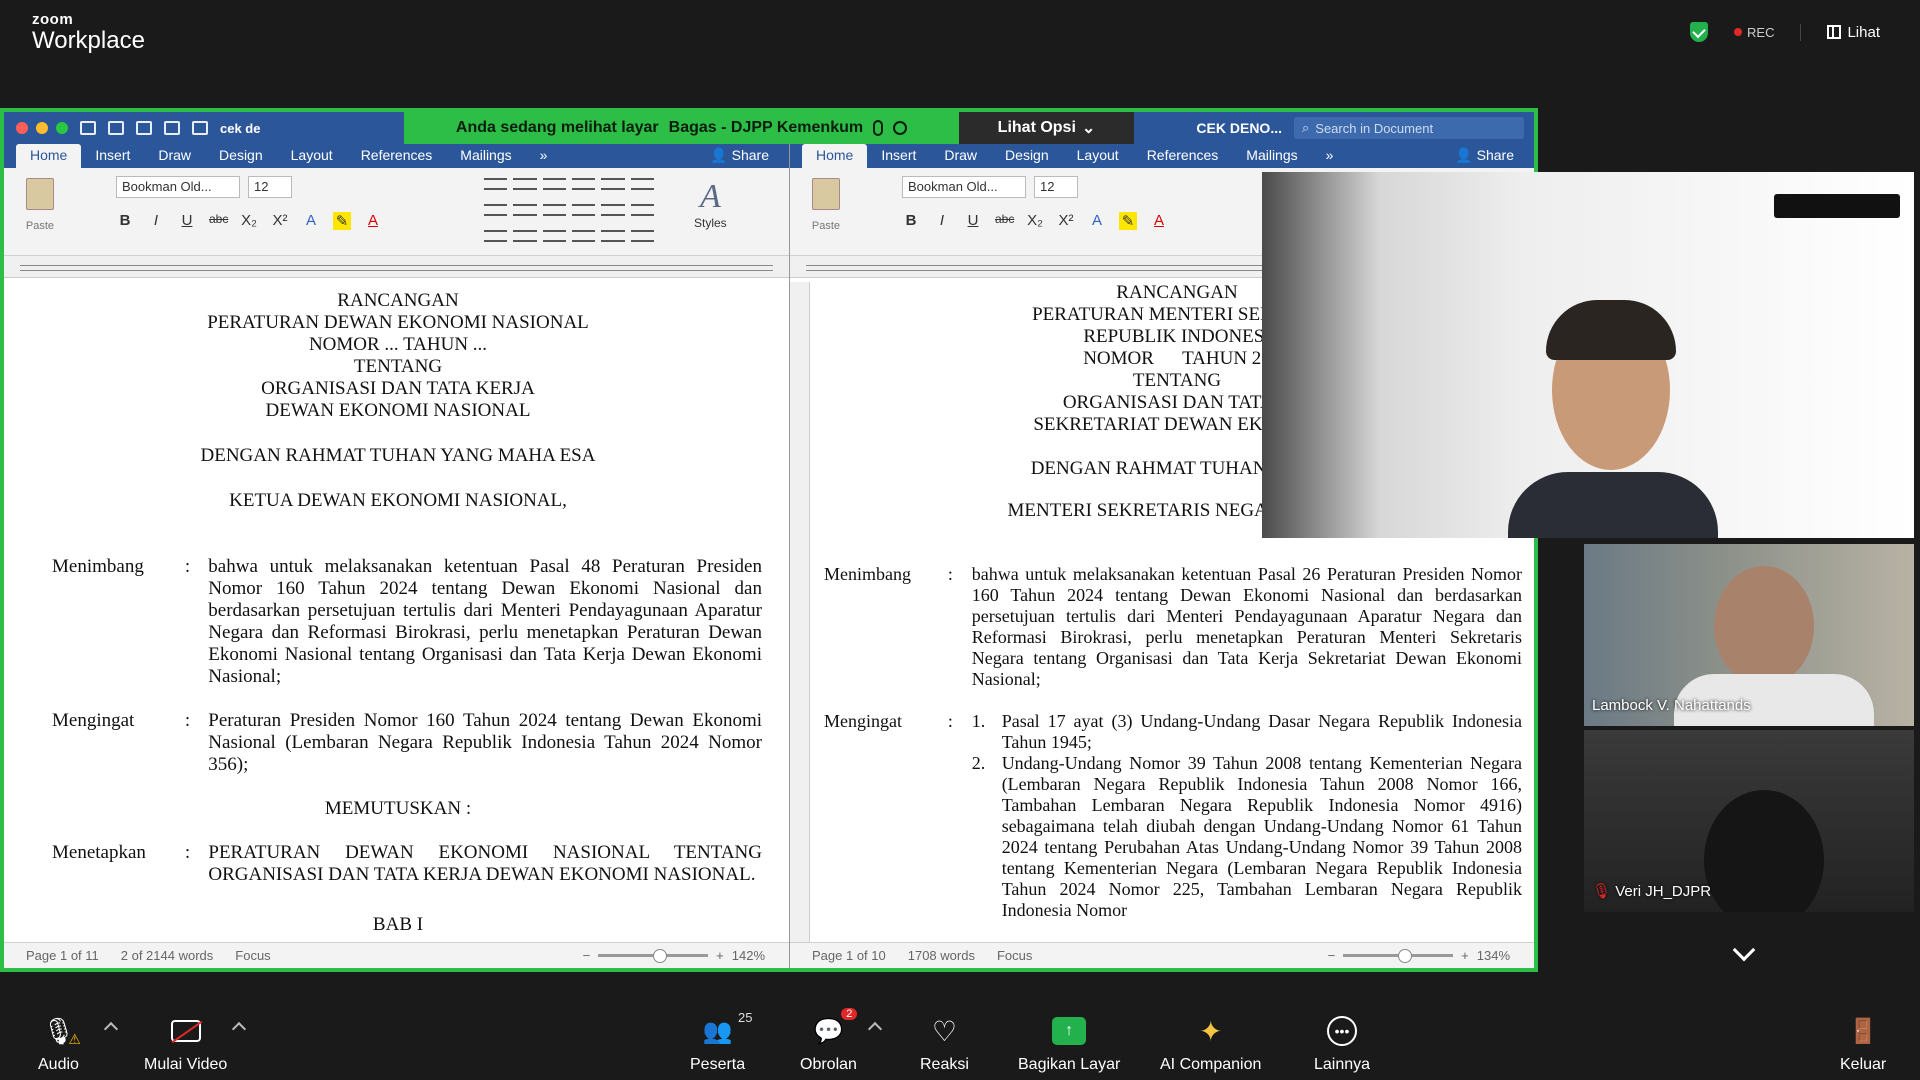 The height and width of the screenshot is (1080, 1920). I want to click on participants-button: 👥 25 Peserta, so click(721, 1042).